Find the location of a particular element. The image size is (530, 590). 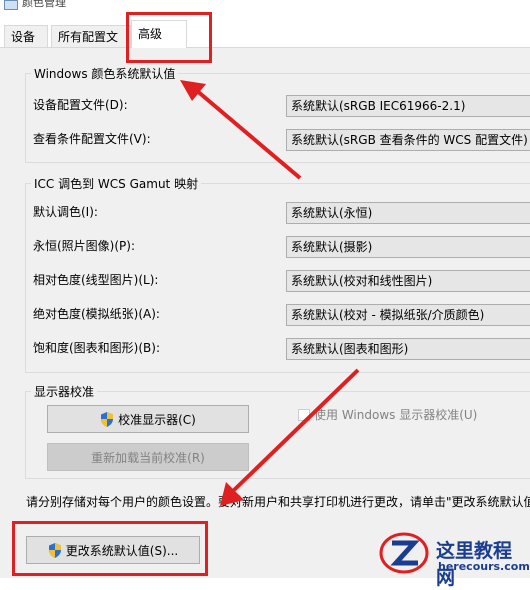

arrow-to-button-icon is located at coordinates (290, 437).